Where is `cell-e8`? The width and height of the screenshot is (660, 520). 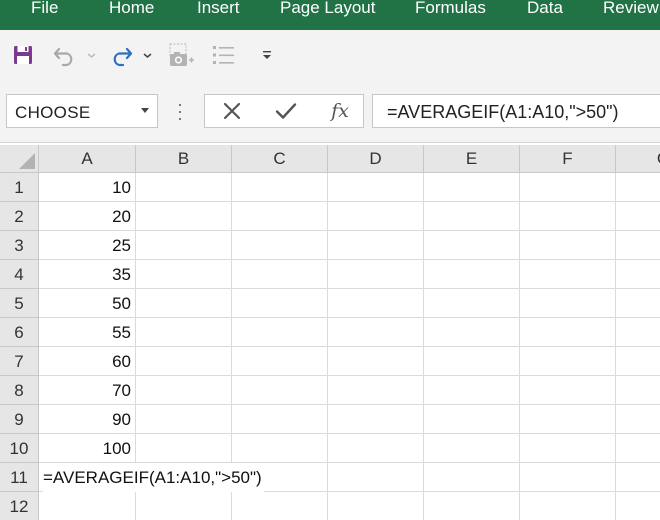
cell-e8 is located at coordinates (472, 390).